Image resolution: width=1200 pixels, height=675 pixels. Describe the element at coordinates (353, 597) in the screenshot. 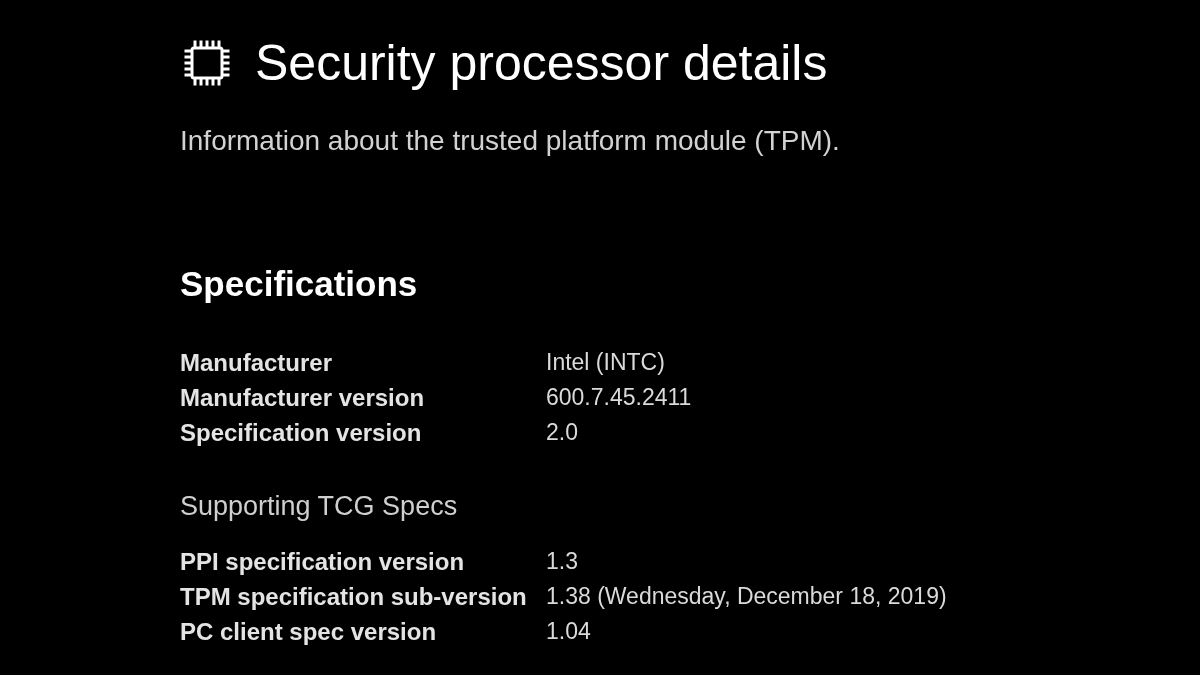

I see `property-label: TPM specification sub-version` at that location.